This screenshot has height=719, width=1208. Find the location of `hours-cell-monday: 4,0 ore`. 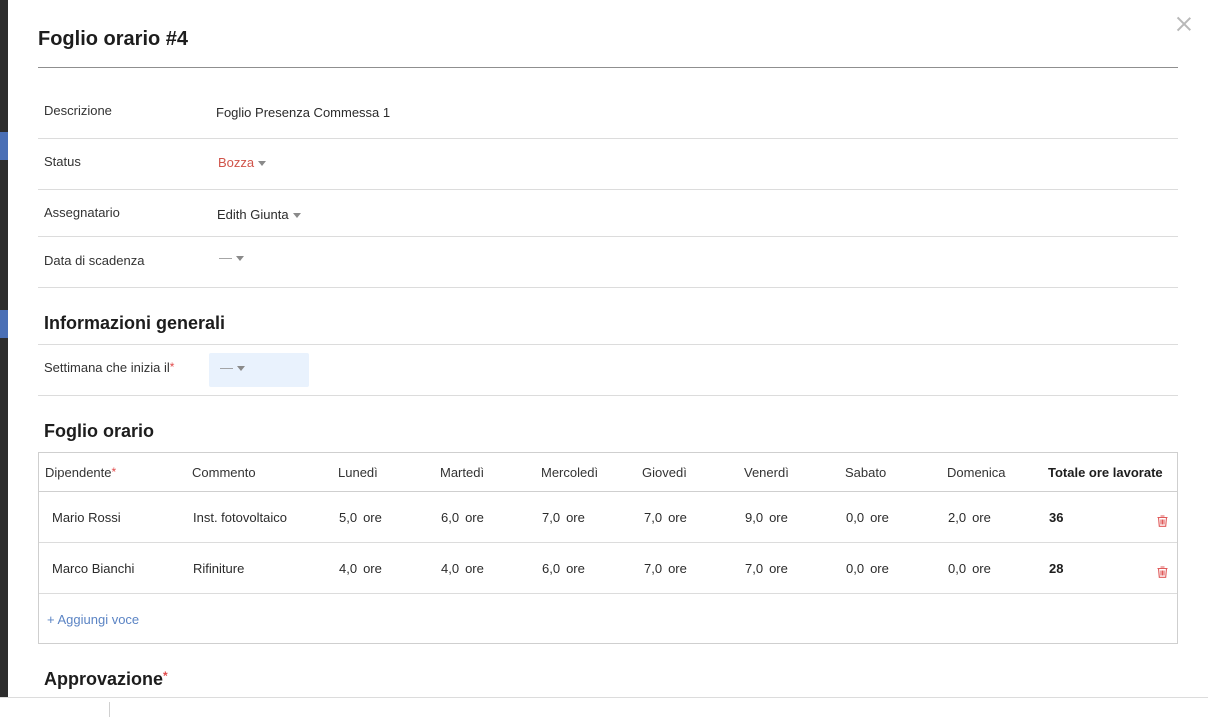

hours-cell-monday: 4,0 ore is located at coordinates (360, 568).